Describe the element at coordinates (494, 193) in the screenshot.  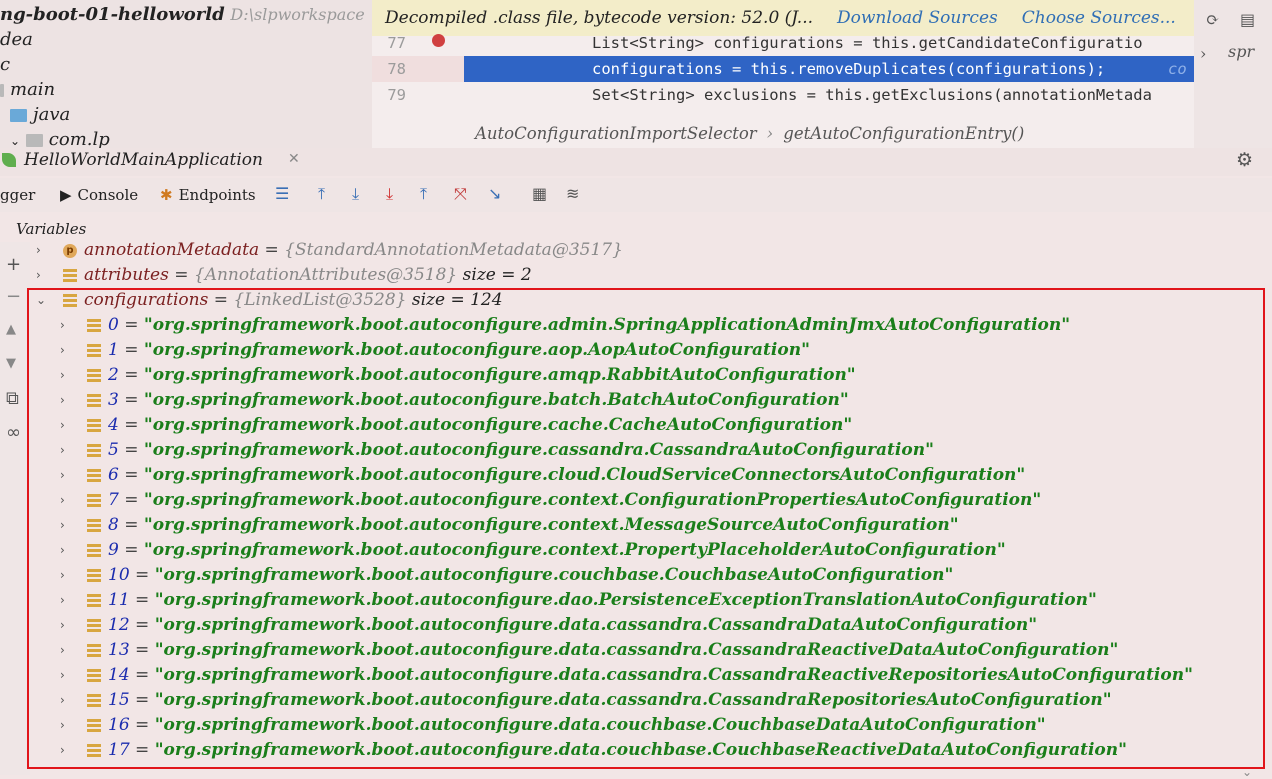
I see `run-to-cursor-icon: ↘` at that location.